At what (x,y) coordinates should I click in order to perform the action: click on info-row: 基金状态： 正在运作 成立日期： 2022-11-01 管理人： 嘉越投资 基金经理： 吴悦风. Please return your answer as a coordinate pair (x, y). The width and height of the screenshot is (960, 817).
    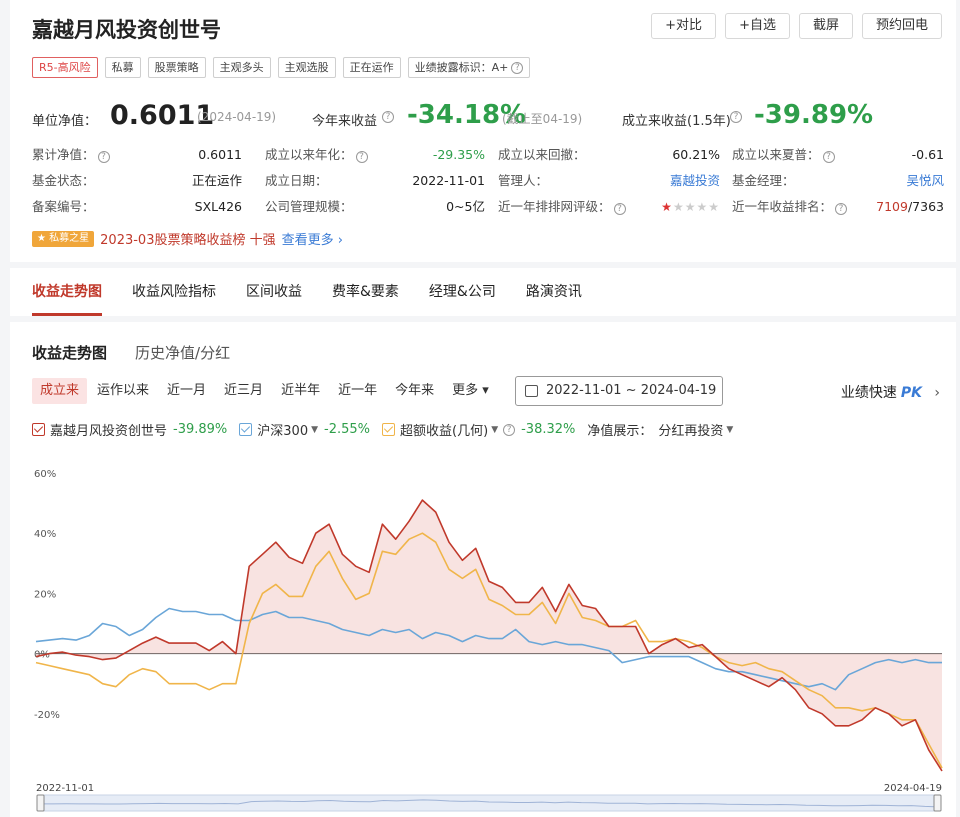
    Looking at the image, I should click on (488, 185).